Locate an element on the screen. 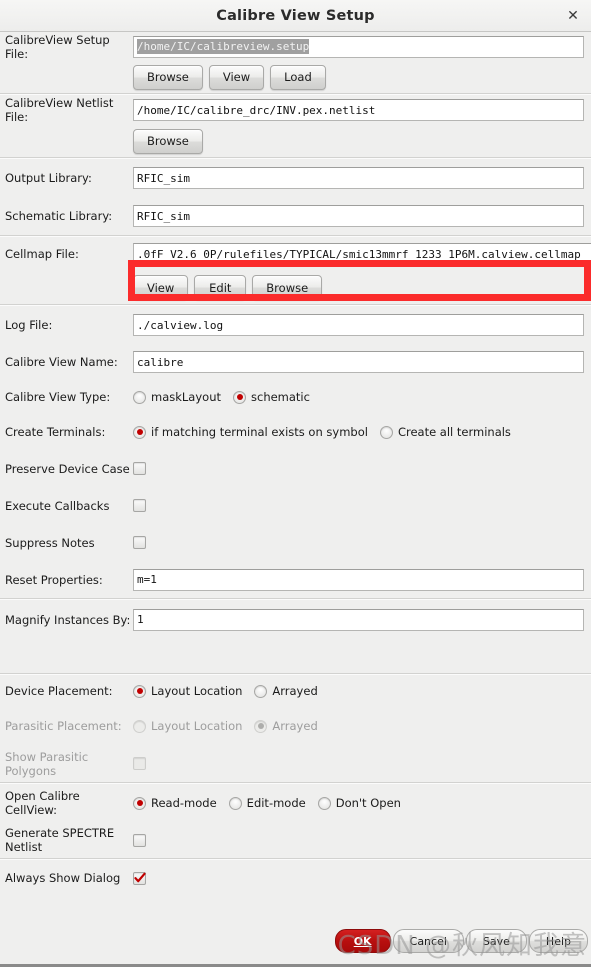  label-view-type: Calibre View Type: is located at coordinates (58, 397).